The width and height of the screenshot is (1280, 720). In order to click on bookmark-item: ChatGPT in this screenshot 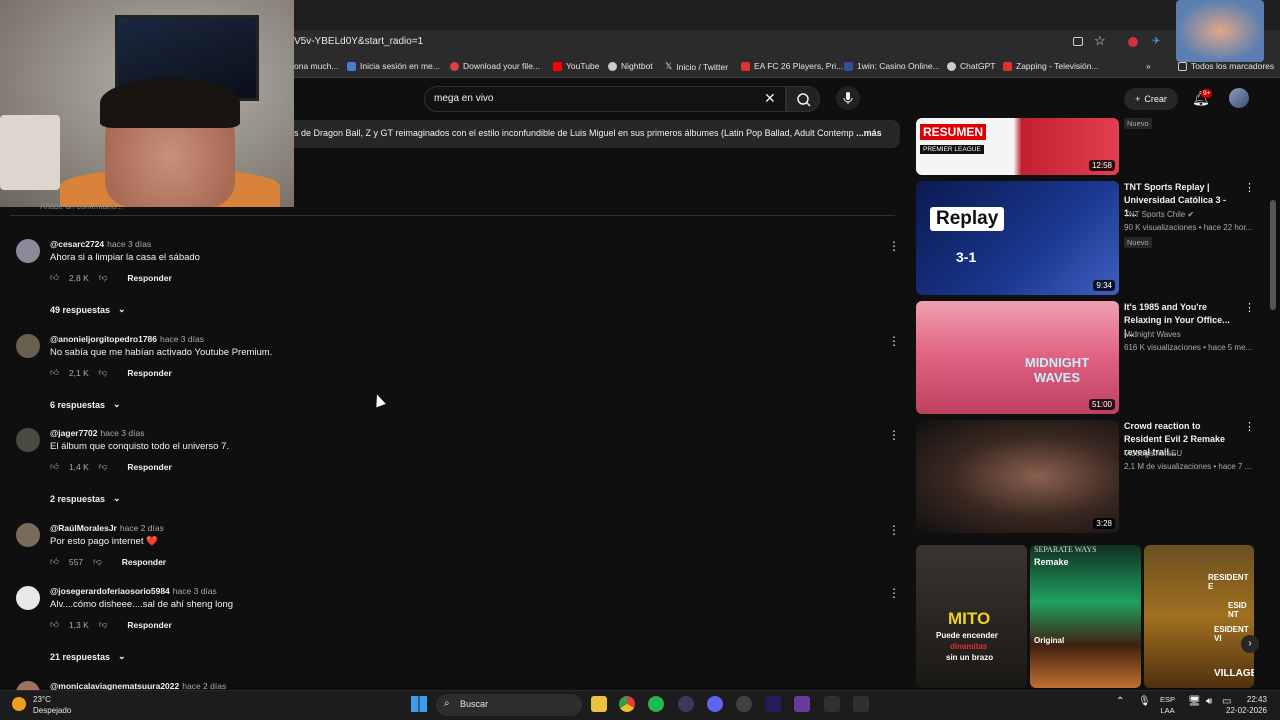, I will do `click(971, 66)`.